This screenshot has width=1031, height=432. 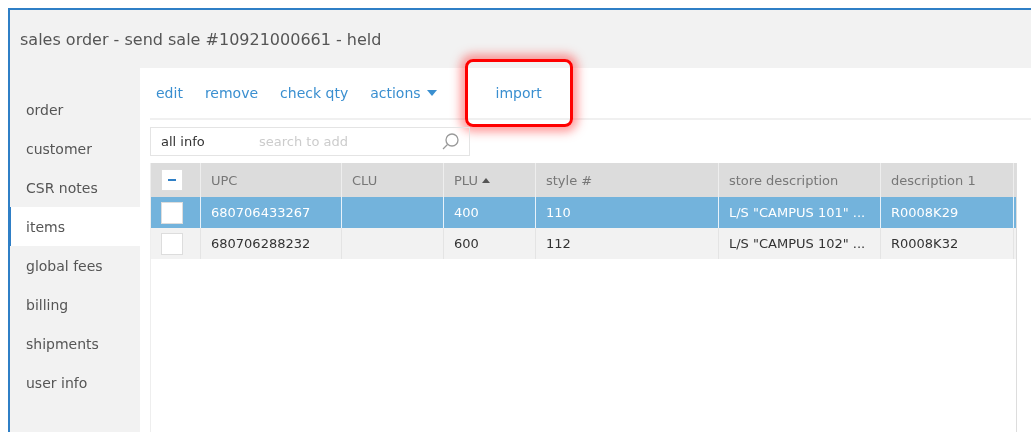 What do you see at coordinates (231, 93) in the screenshot?
I see `toolbar-link: remove` at bounding box center [231, 93].